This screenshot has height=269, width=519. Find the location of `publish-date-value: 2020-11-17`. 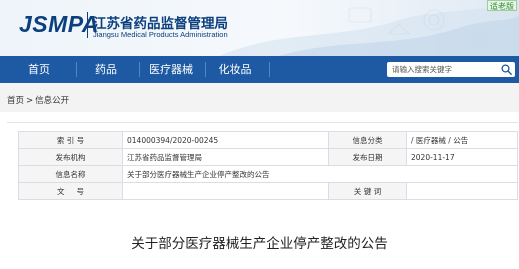

publish-date-value: 2020-11-17 is located at coordinates (462, 157).